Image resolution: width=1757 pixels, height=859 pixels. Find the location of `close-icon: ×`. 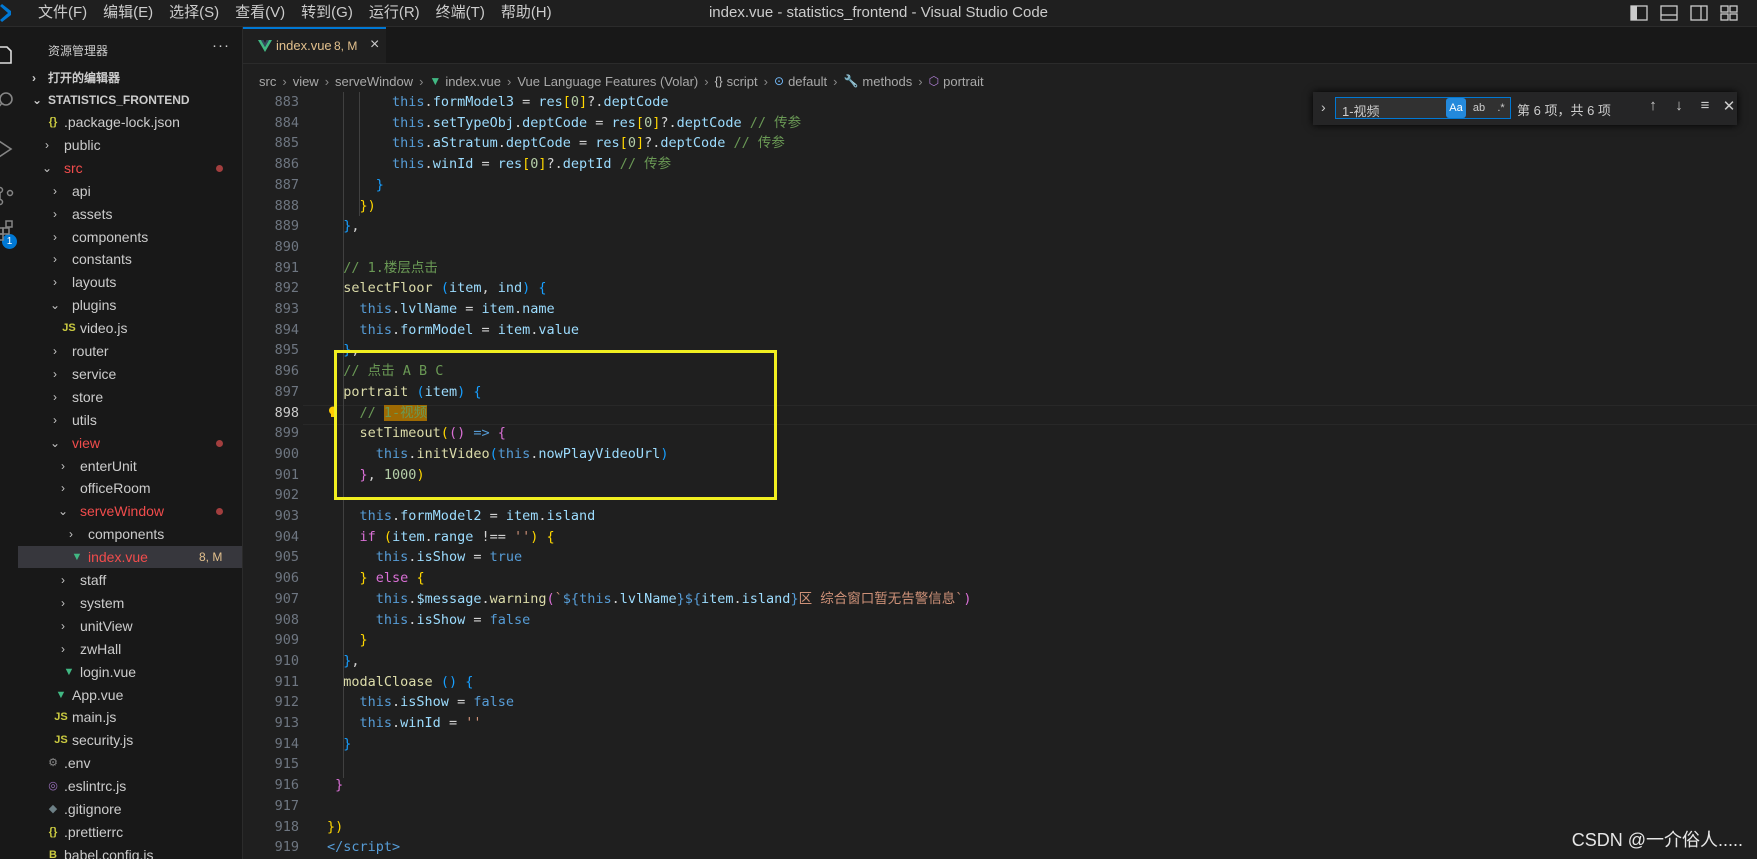

close-icon: × is located at coordinates (374, 45).